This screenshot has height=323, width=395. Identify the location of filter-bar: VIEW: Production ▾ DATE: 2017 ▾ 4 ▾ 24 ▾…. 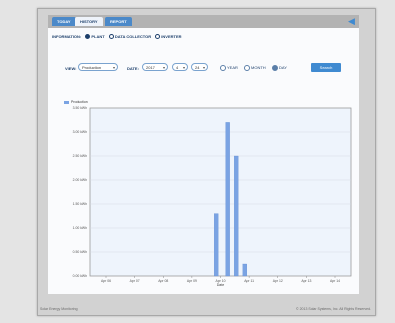
(203, 68).